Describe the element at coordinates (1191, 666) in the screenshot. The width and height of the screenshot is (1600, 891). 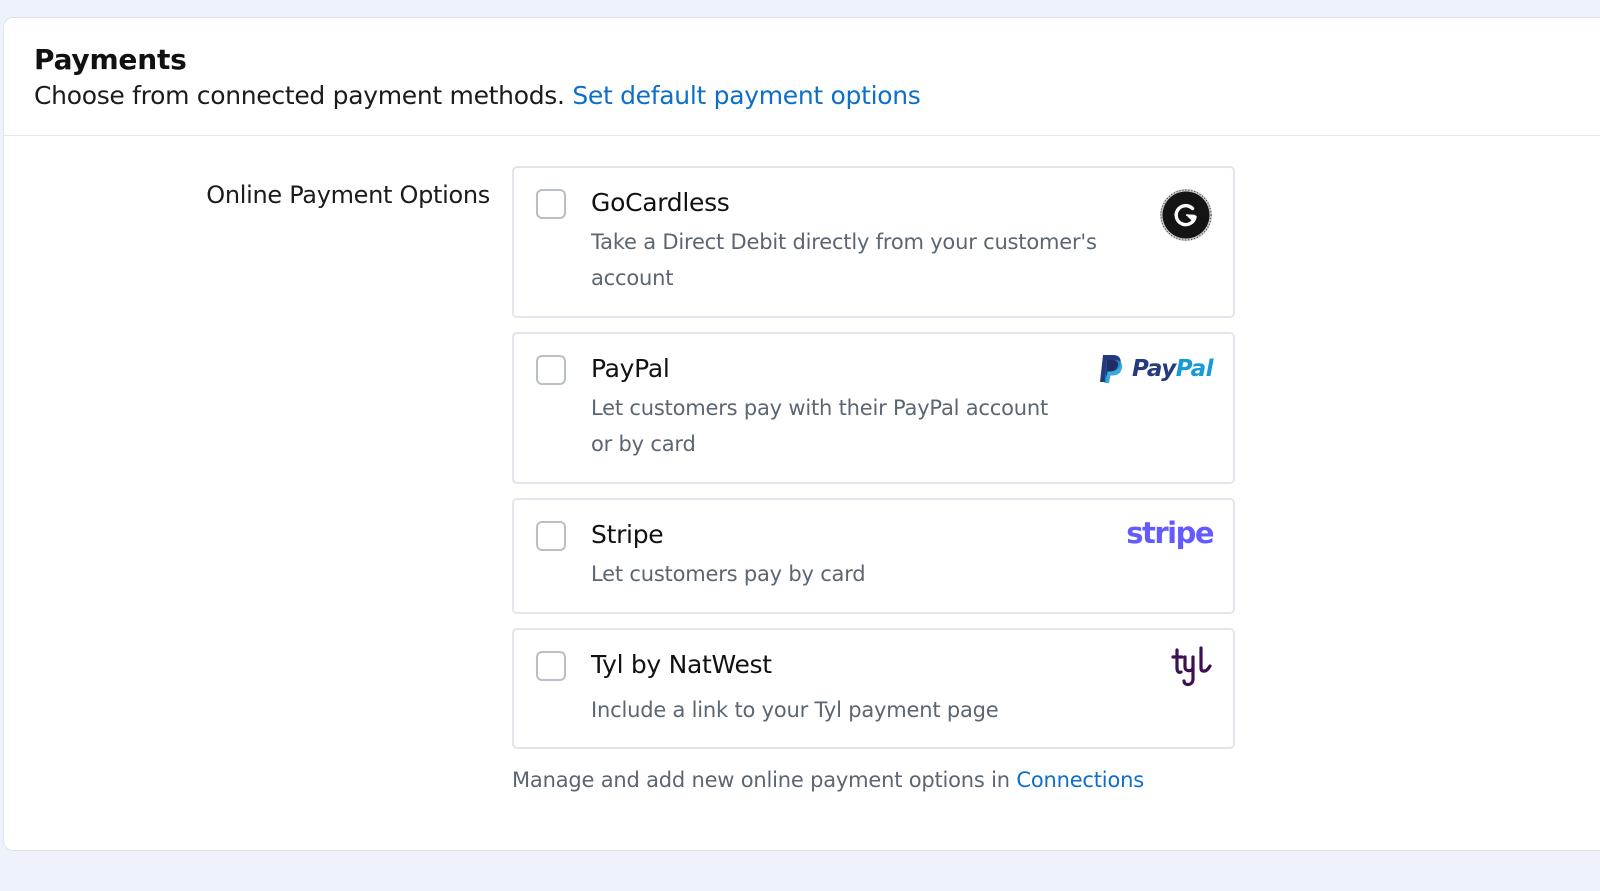
I see `tyl-logo-icon` at that location.